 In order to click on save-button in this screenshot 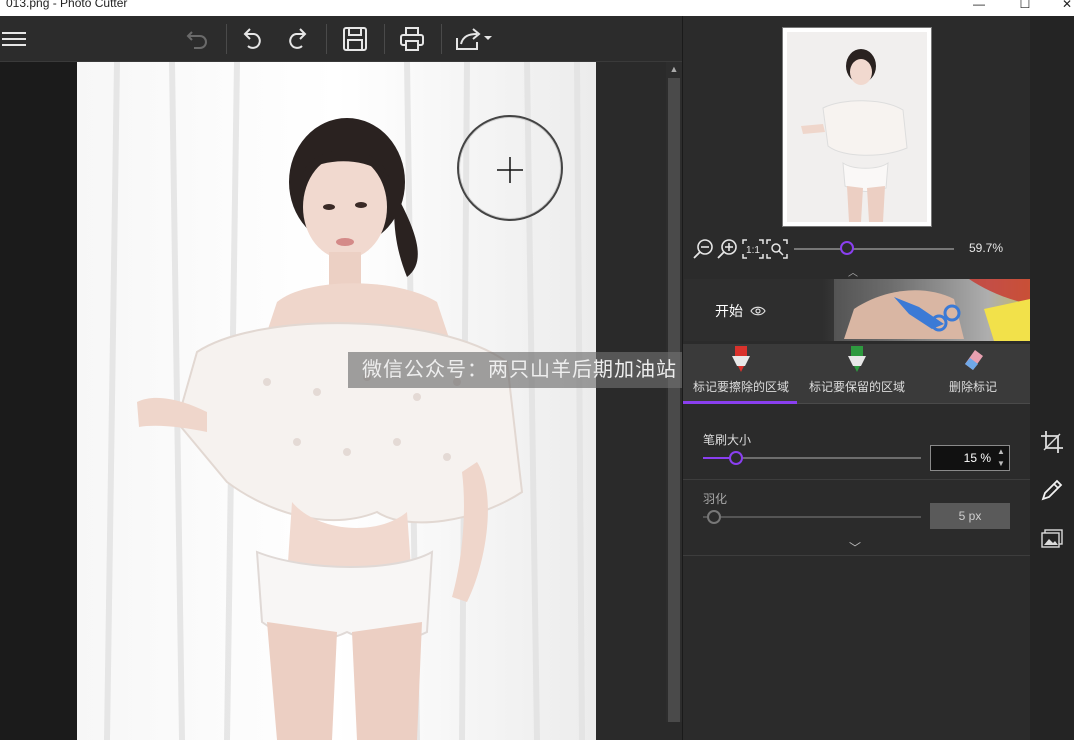, I will do `click(355, 39)`.